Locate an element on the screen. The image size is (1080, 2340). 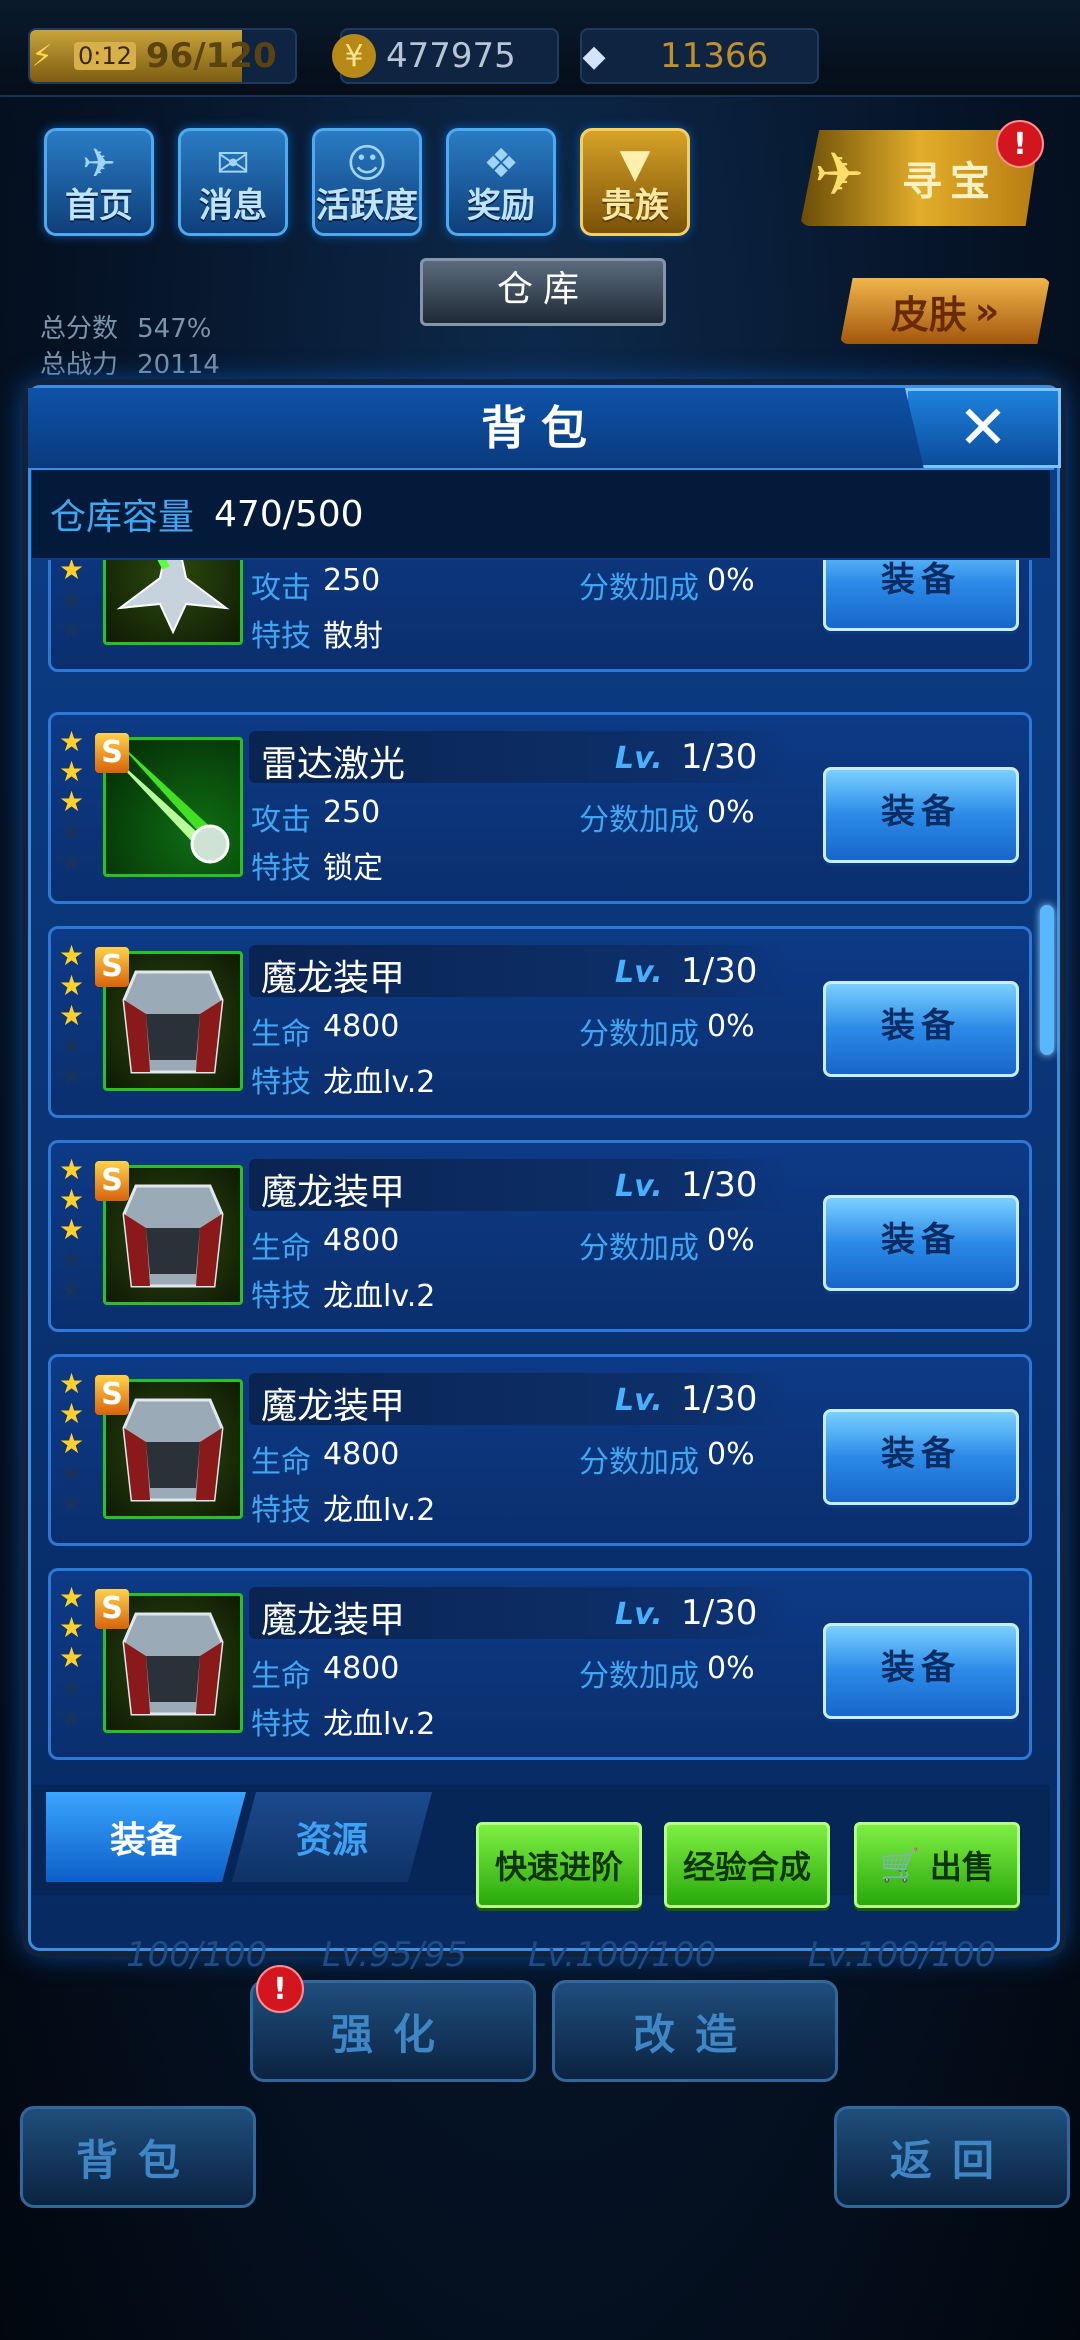
sell-button: 🛒 出售 is located at coordinates (937, 1865).